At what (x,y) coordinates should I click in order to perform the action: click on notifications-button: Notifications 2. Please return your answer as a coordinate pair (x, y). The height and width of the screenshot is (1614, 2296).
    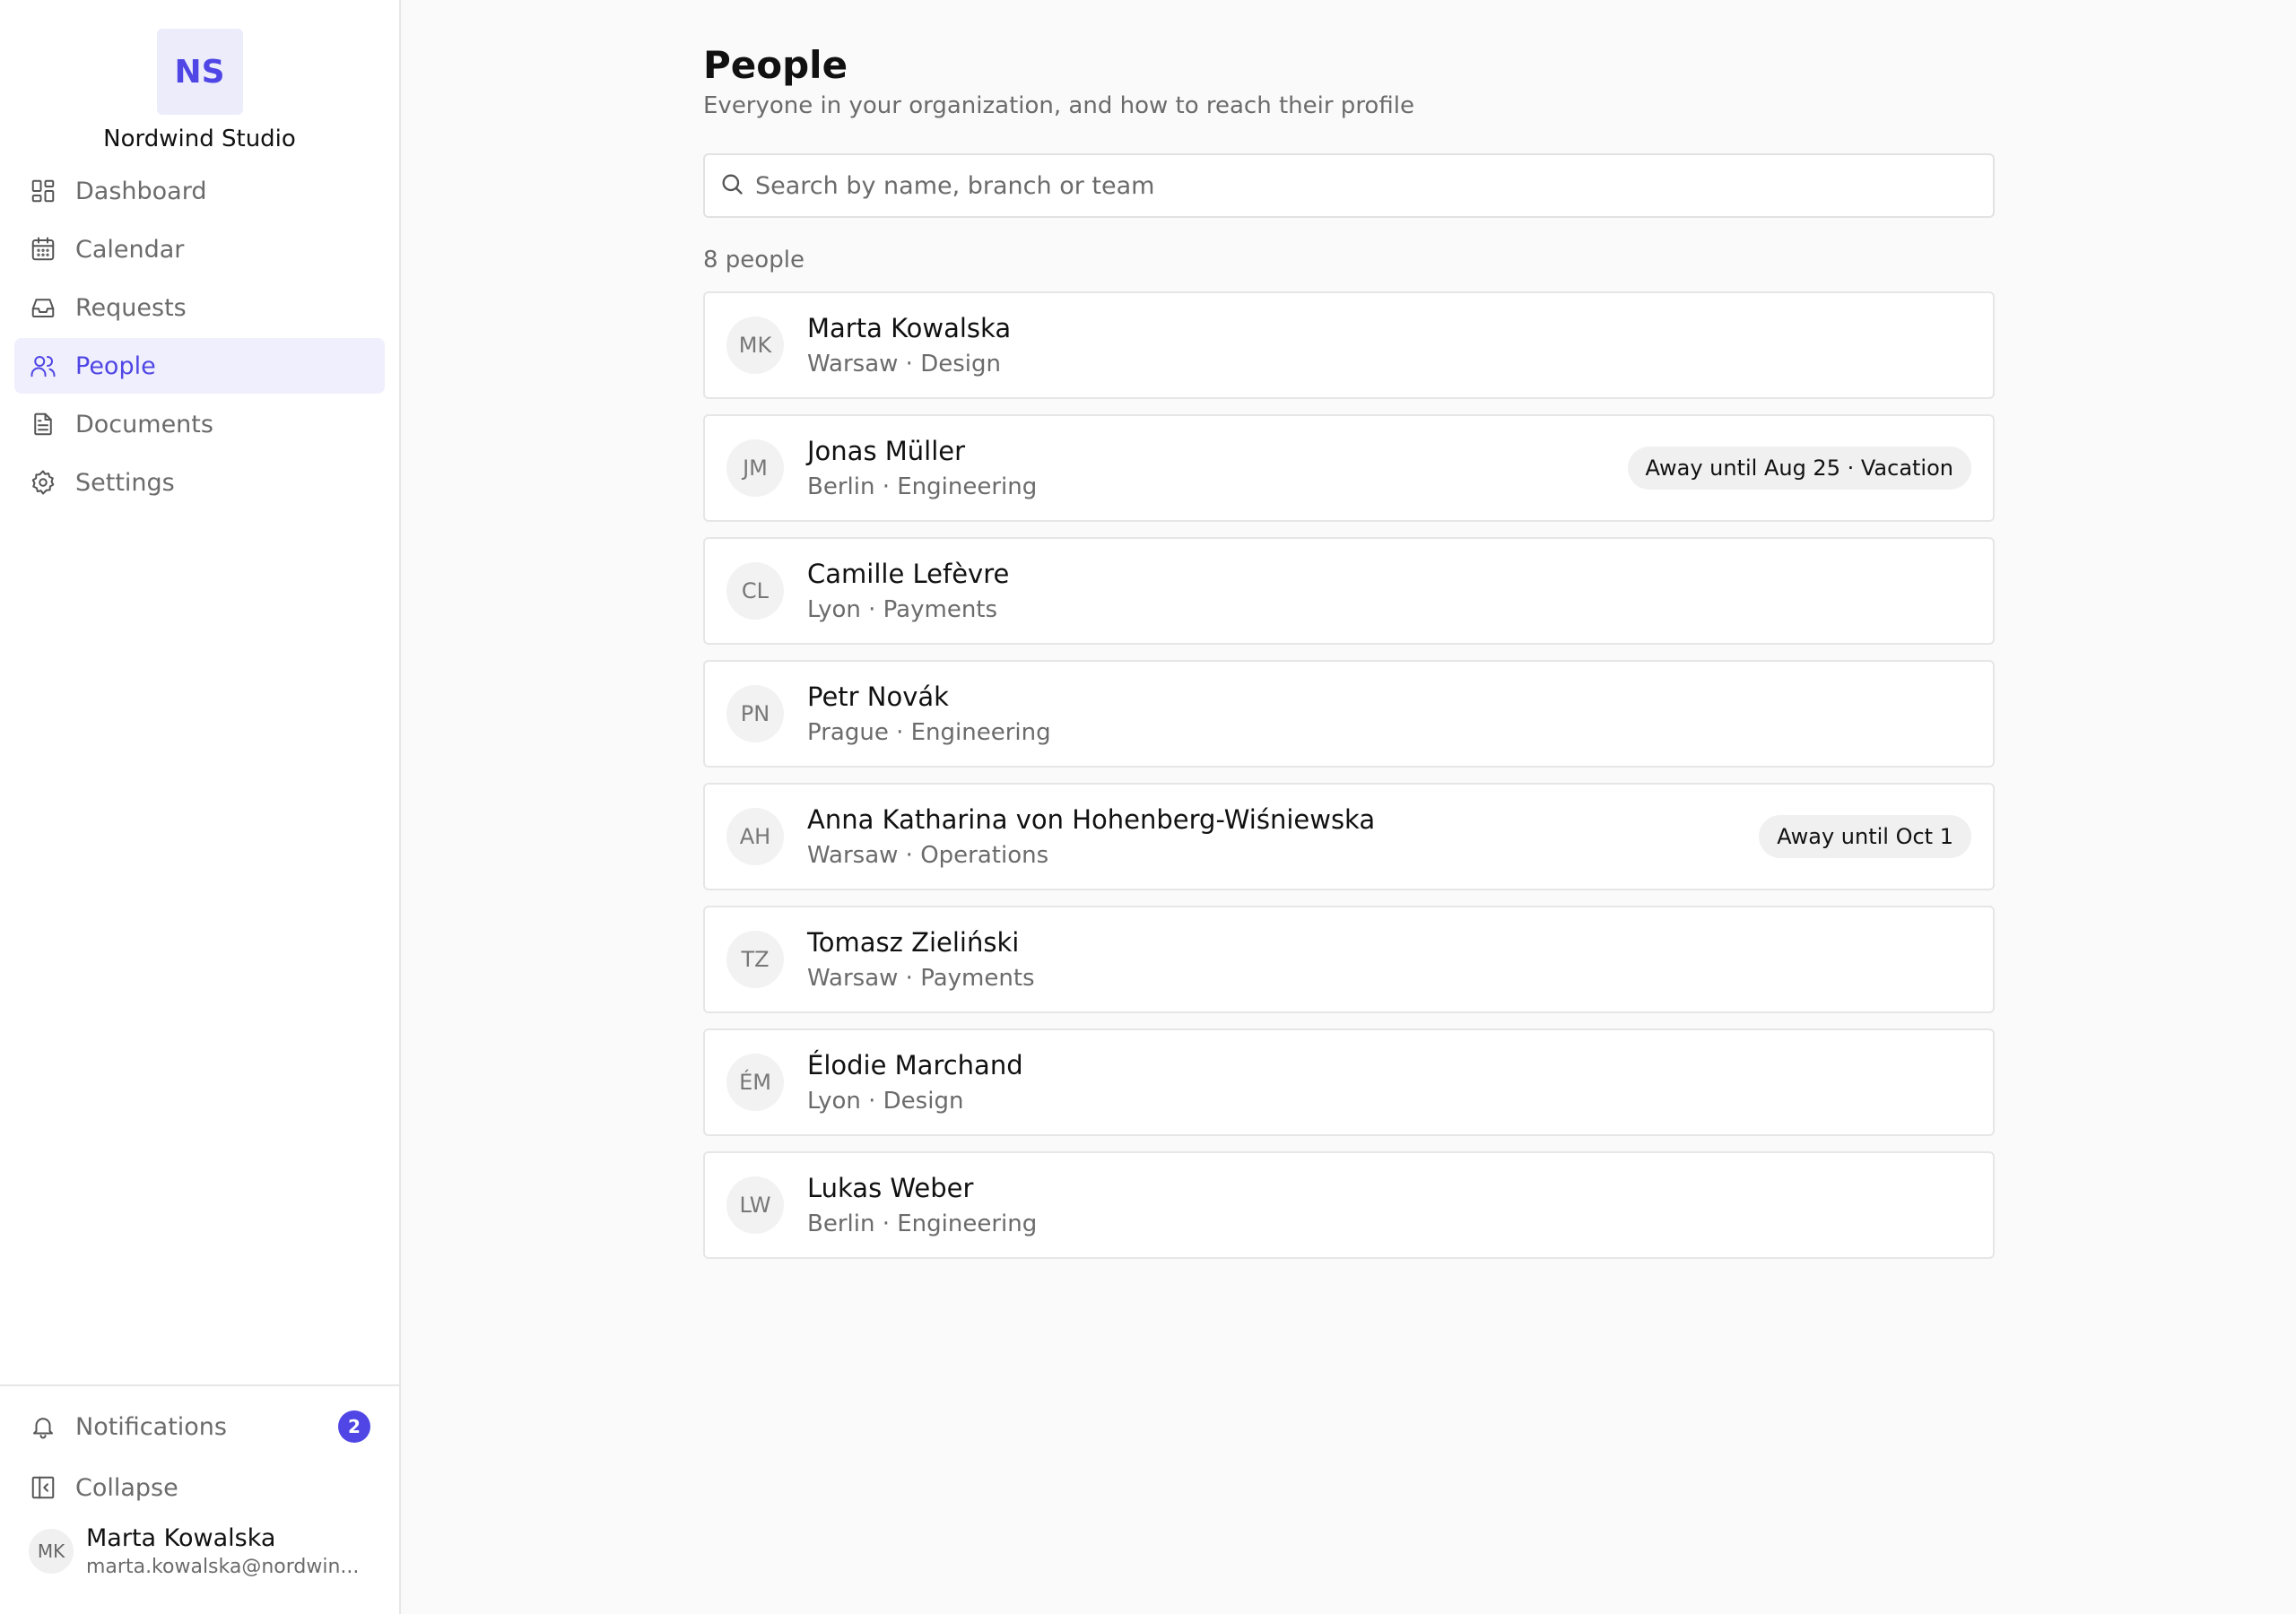
    Looking at the image, I should click on (199, 1426).